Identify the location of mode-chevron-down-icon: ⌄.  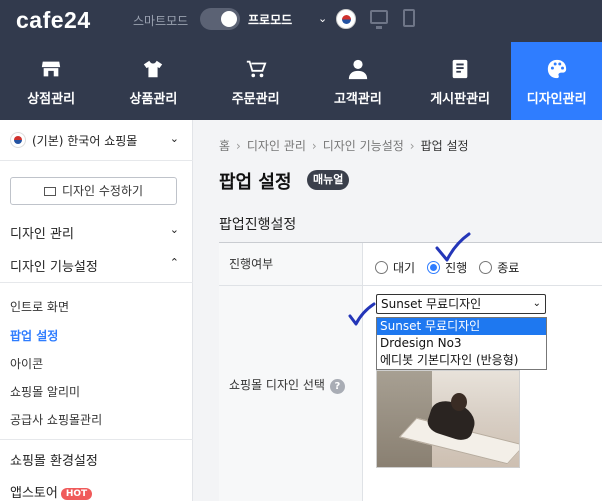
(322, 18).